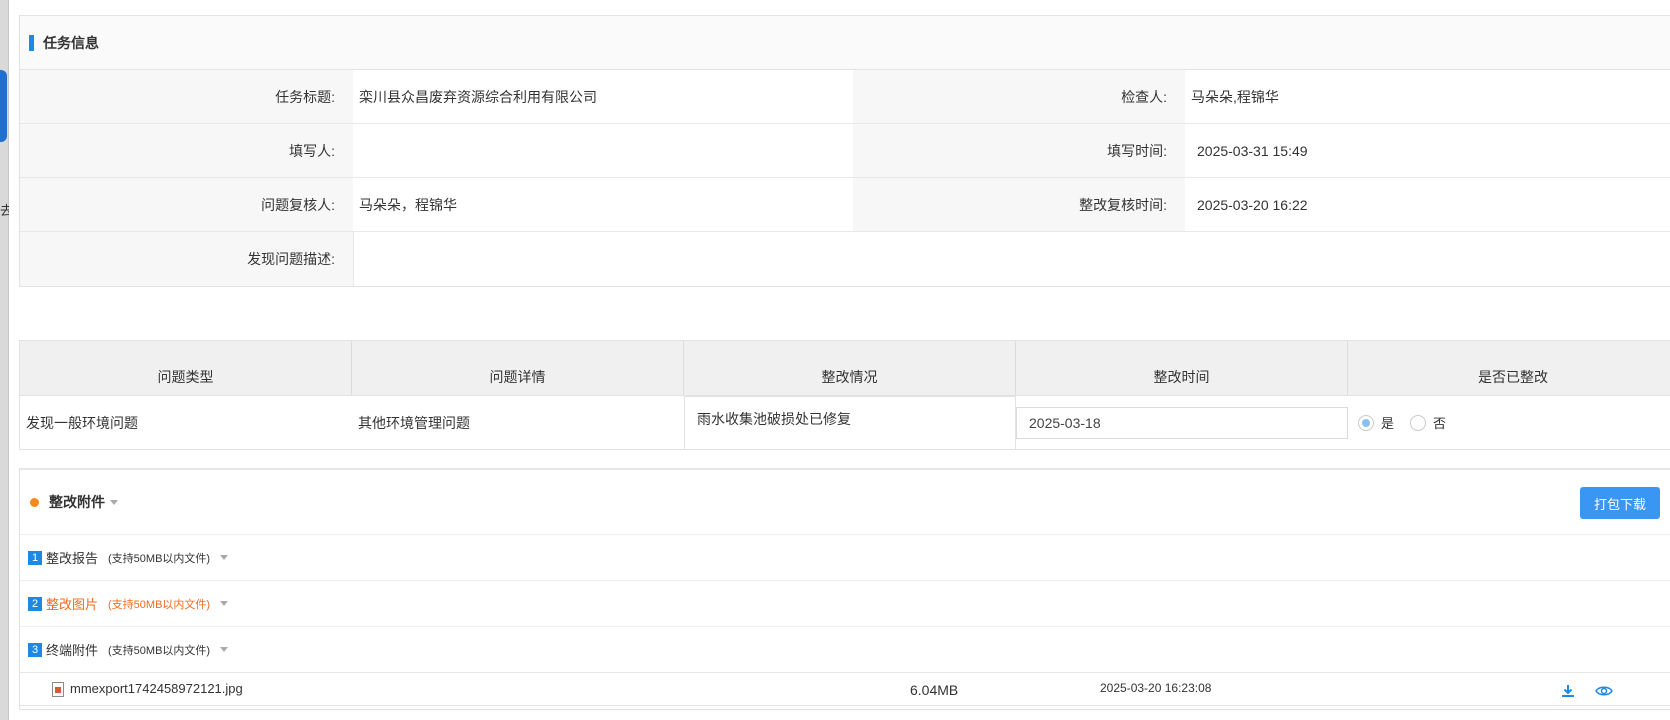 This screenshot has height=720, width=1670. Describe the element at coordinates (1513, 377) in the screenshot. I see `header-is-rectified: 是否已整改` at that location.